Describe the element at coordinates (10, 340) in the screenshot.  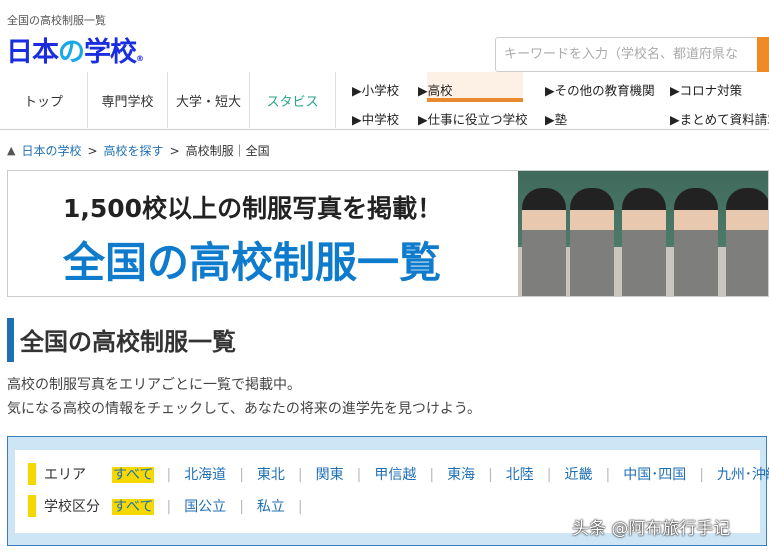
I see `heading-accent-bar` at that location.